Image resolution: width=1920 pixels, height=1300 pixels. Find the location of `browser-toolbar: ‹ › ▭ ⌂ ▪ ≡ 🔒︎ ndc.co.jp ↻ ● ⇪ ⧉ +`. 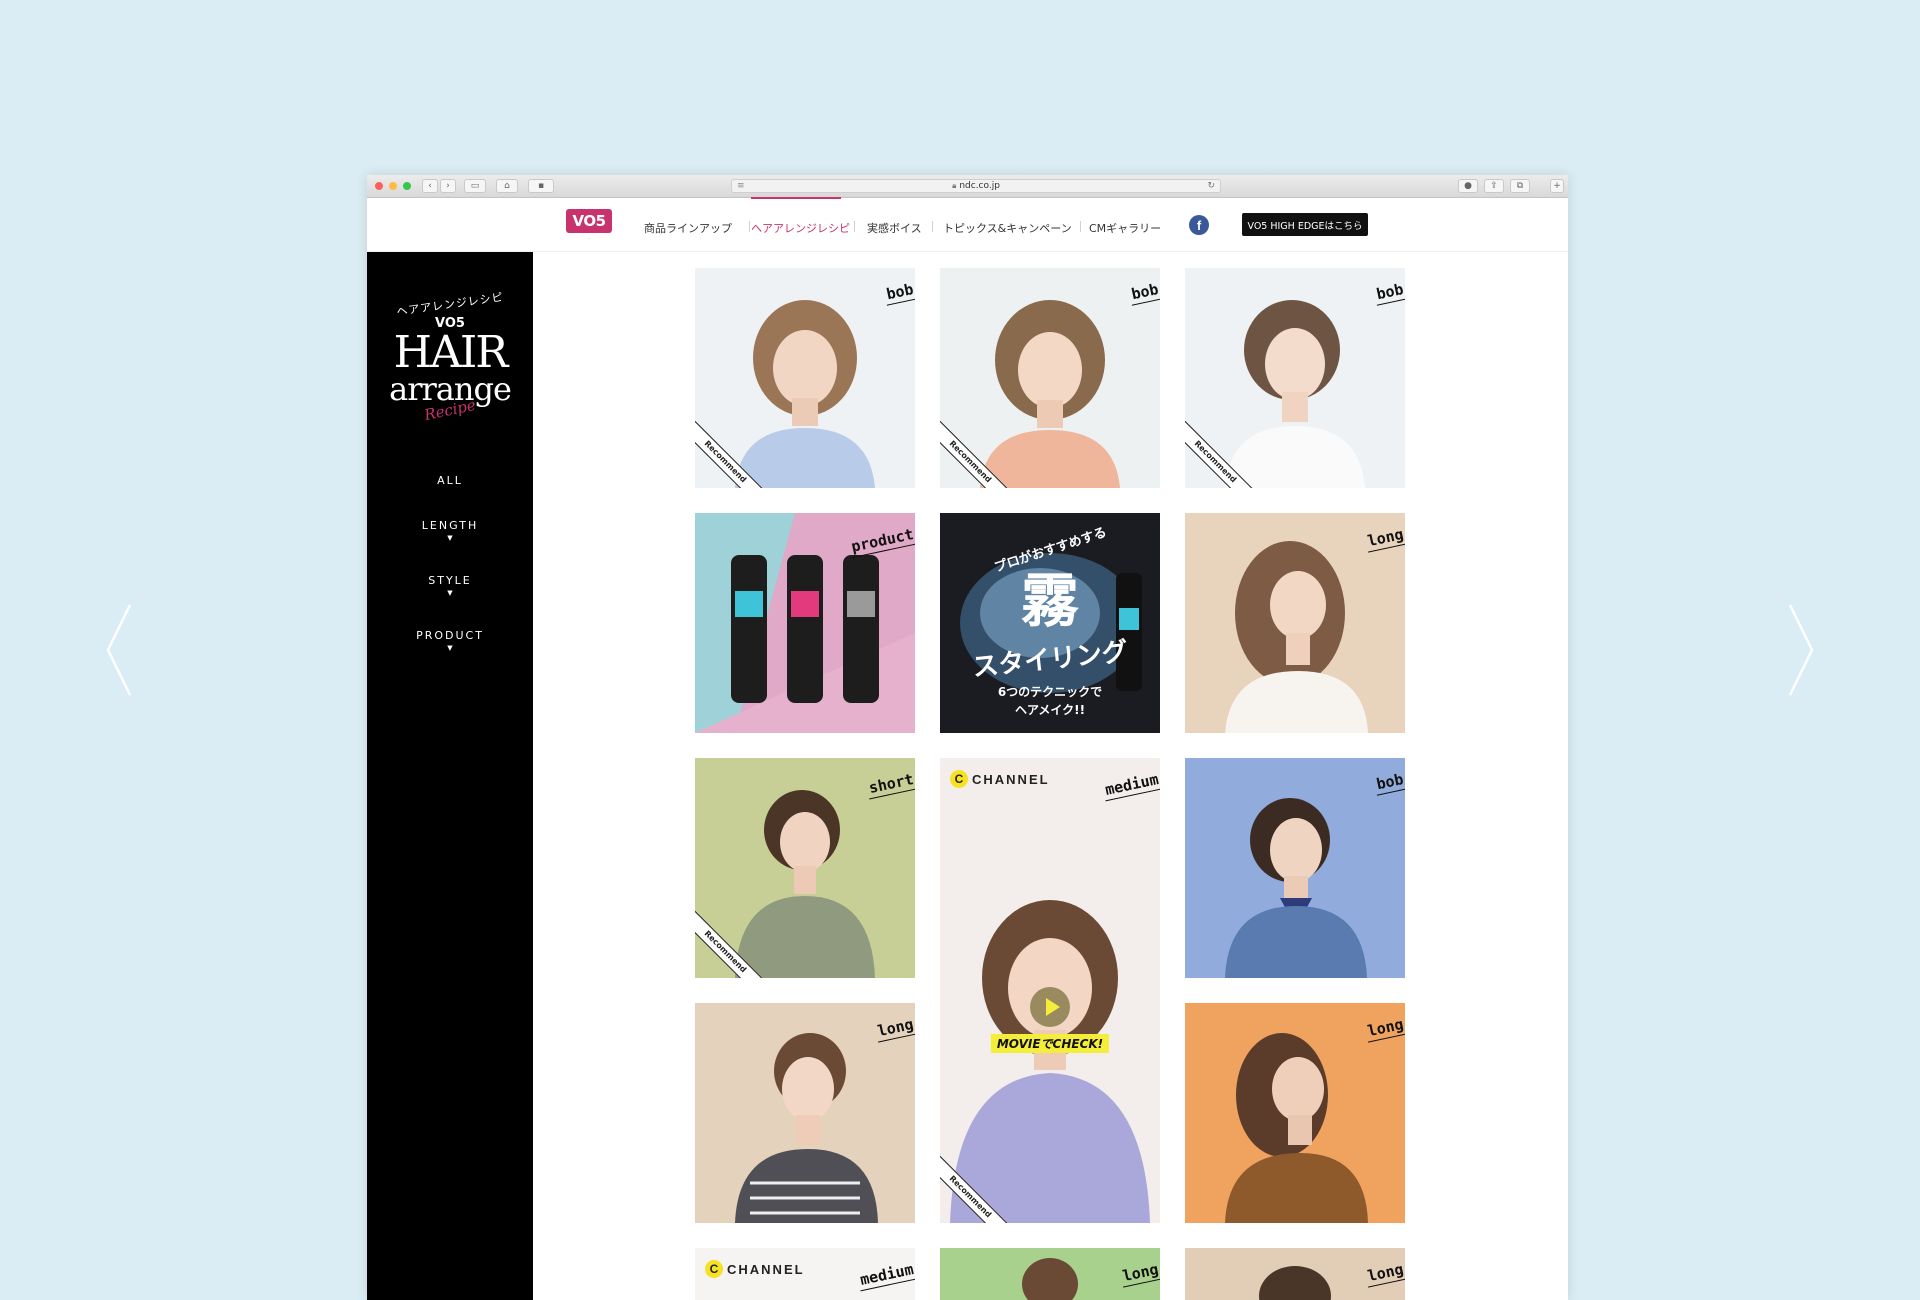

browser-toolbar: ‹ › ▭ ⌂ ▪ ≡ 🔒︎ ndc.co.jp ↻ ● ⇪ ⧉ + is located at coordinates (967, 186).